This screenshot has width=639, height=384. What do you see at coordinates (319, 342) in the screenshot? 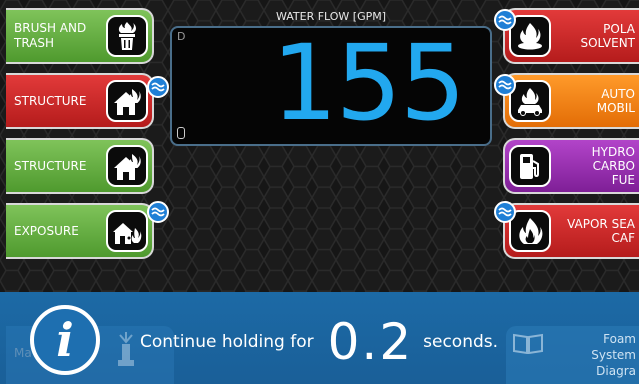
I see `hold-message: Continue holding for 0.2 seconds.` at bounding box center [319, 342].